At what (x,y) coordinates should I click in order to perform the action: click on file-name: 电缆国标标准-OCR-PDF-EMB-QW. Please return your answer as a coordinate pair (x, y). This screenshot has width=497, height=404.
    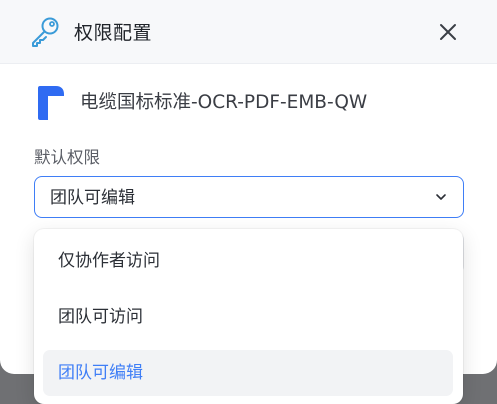
    Looking at the image, I should click on (224, 102).